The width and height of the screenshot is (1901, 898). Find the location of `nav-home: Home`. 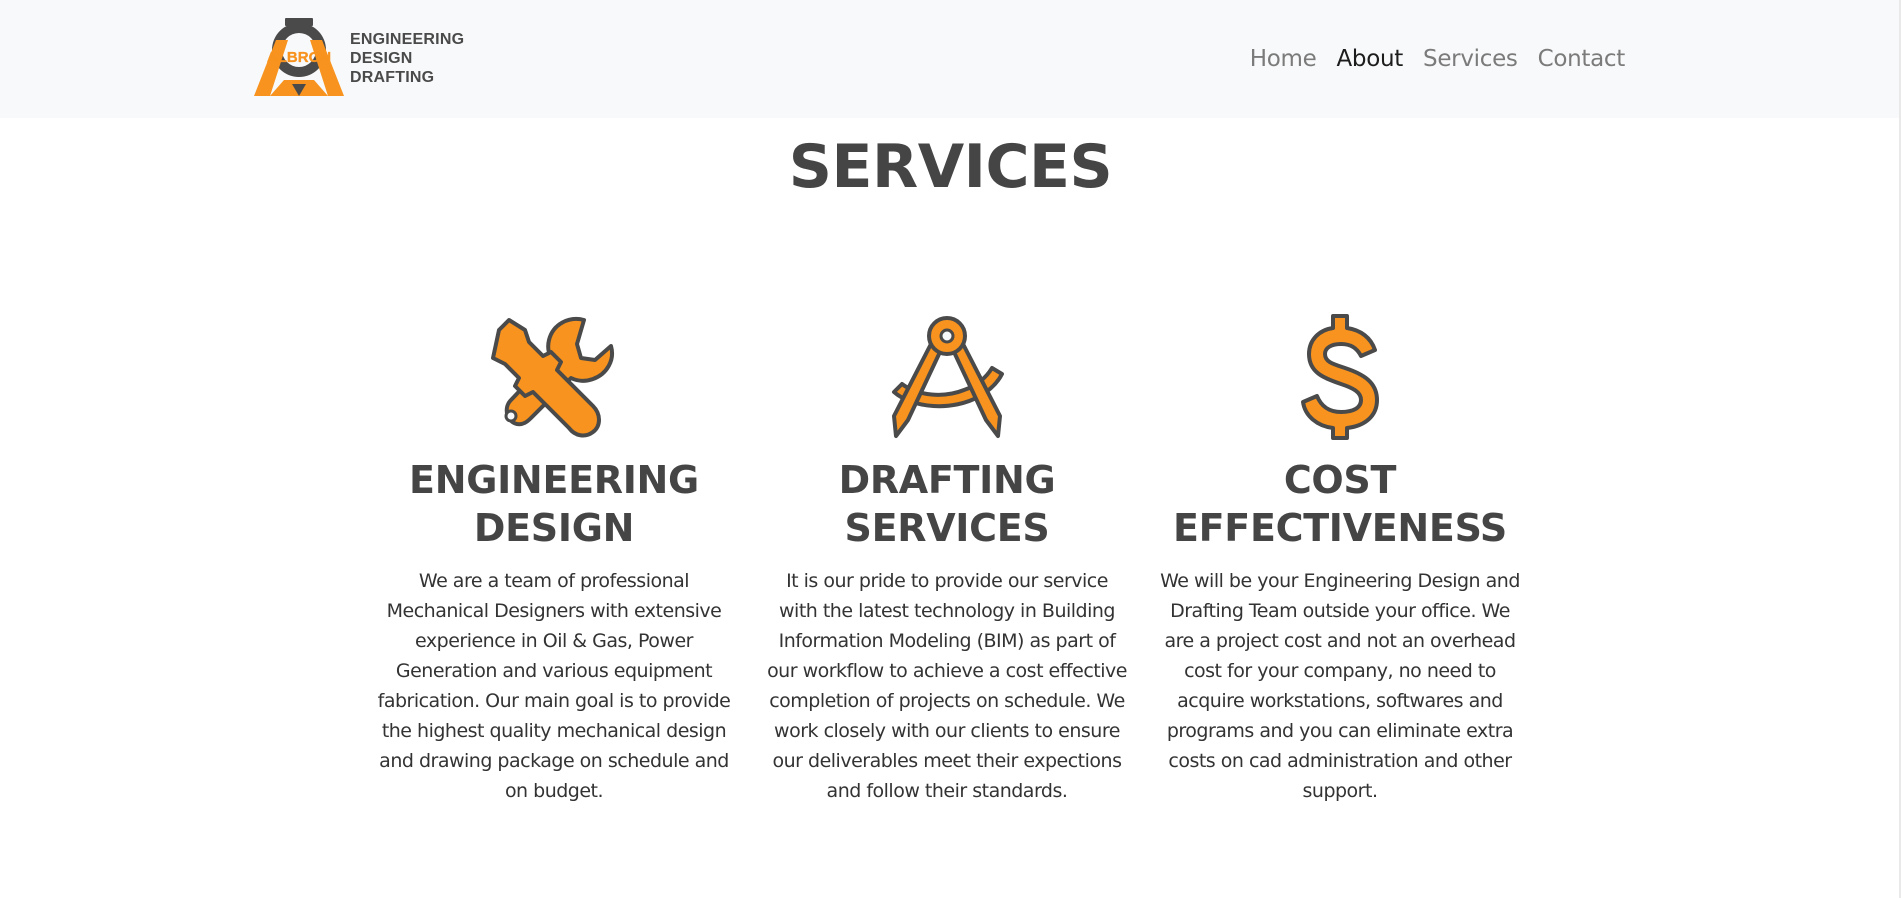

nav-home: Home is located at coordinates (1283, 59).